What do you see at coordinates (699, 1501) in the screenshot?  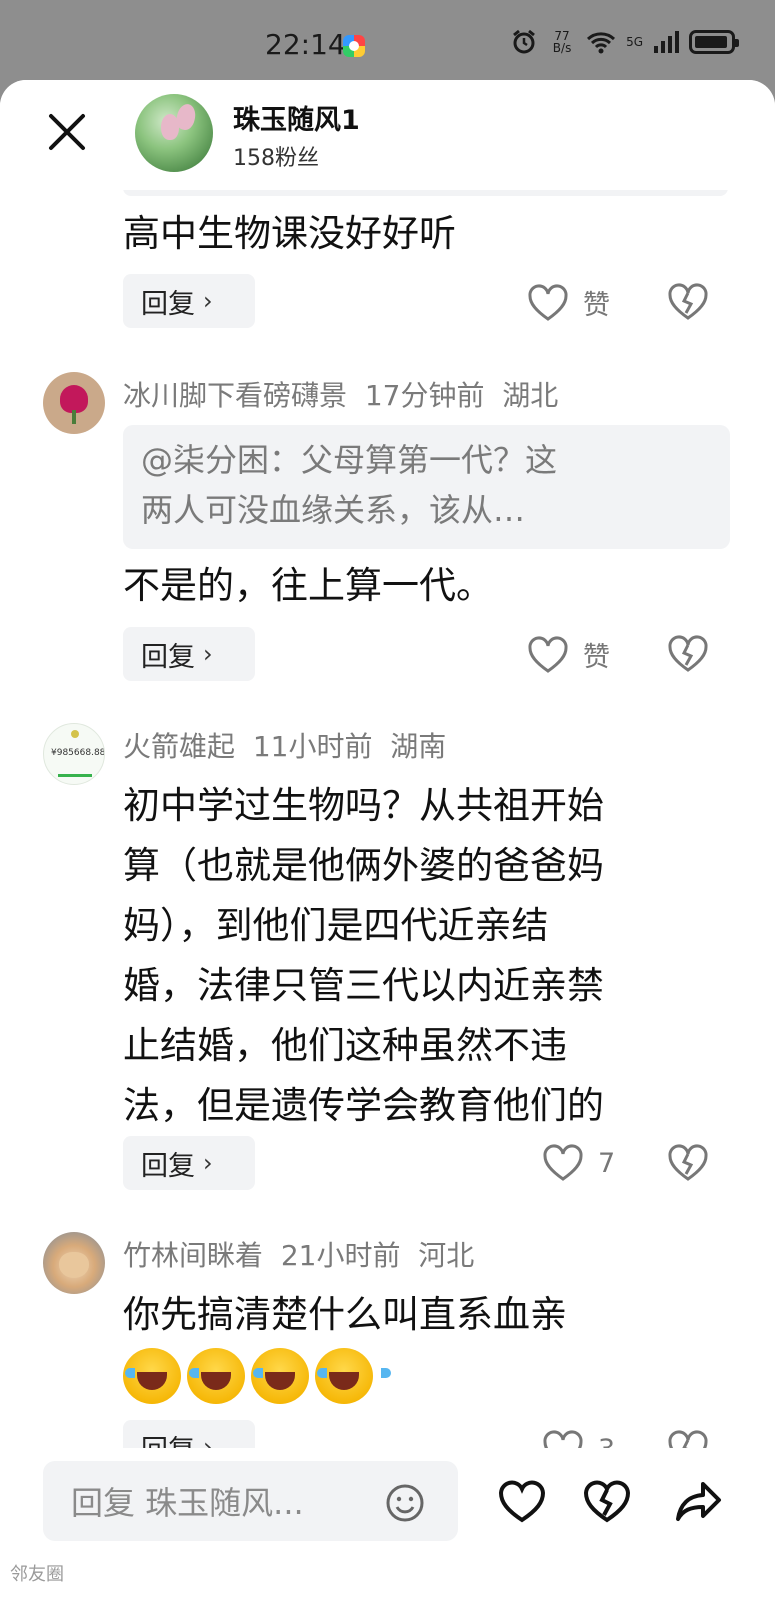 I see `share-icon` at bounding box center [699, 1501].